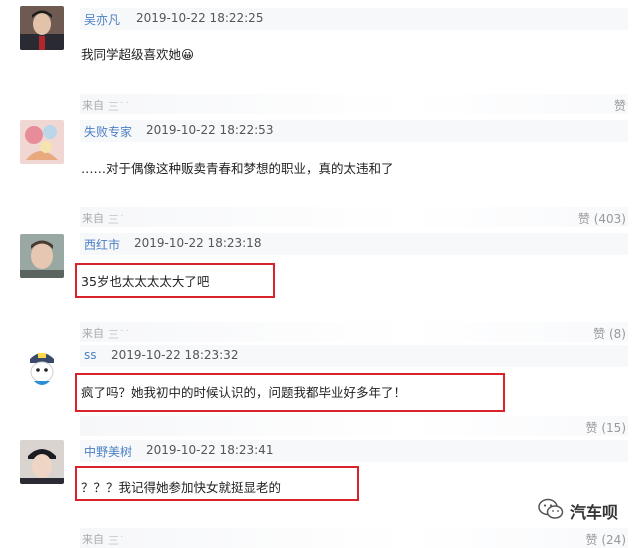 Image resolution: width=640 pixels, height=548 pixels. I want to click on comment-footer: 来自 三 ̇ ̇ 赞 (8), so click(354, 332).